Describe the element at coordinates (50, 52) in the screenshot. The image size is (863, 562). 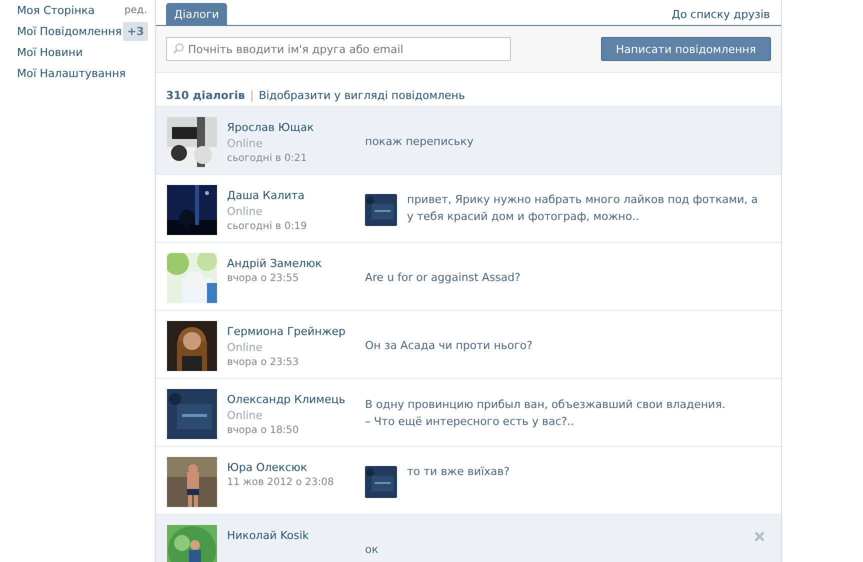
I see `sidebar-item: Мої Новини` at that location.